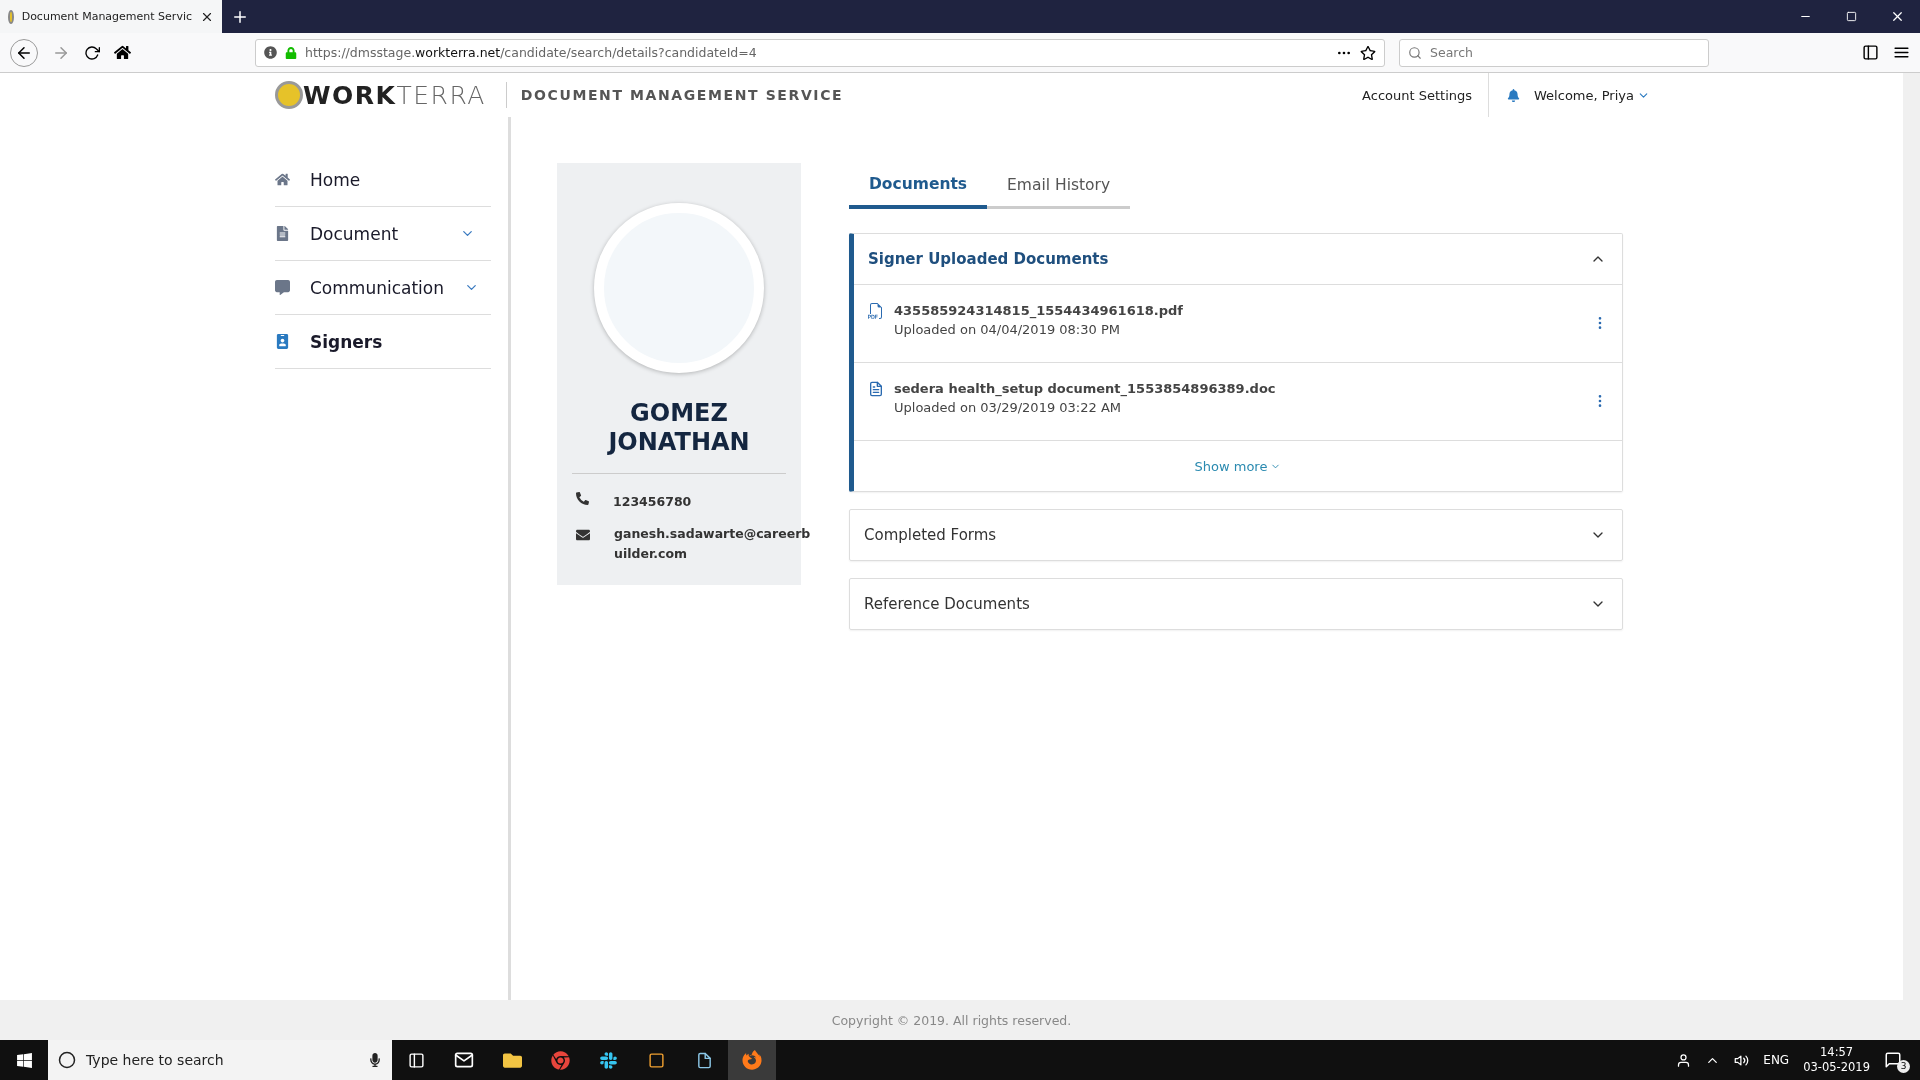 The image size is (1920, 1080). Describe the element at coordinates (1008, 407) in the screenshot. I see `upload-date: Uploaded on 03/29/2019 03:22 AM` at that location.